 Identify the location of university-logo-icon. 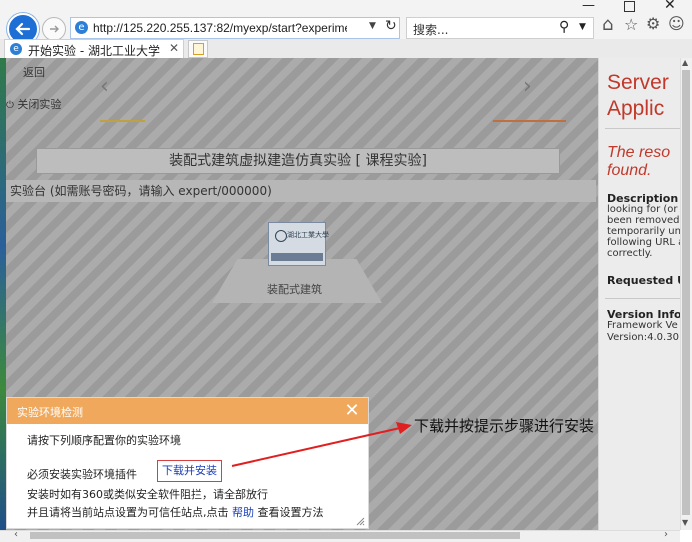
(281, 236).